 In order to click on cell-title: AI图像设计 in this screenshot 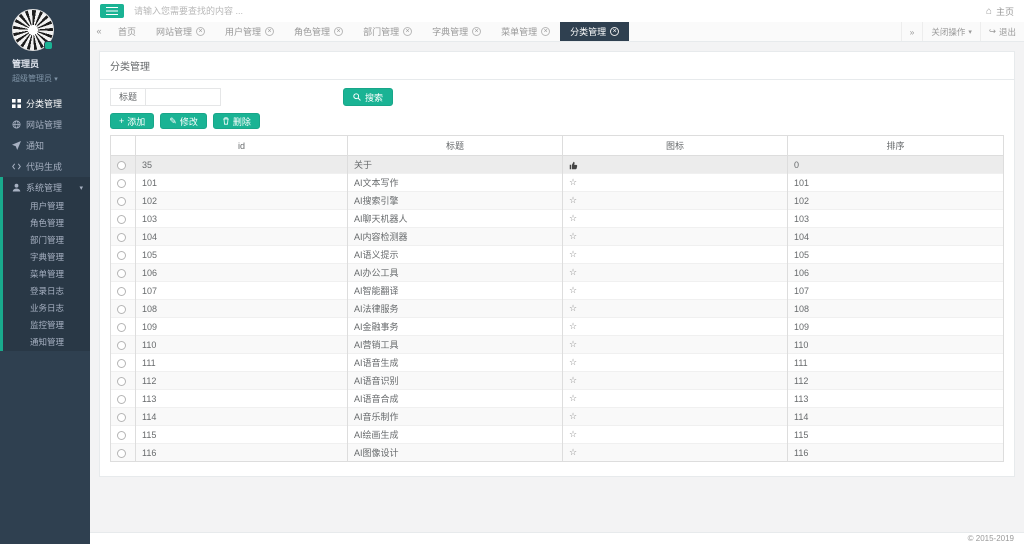, I will do `click(455, 452)`.